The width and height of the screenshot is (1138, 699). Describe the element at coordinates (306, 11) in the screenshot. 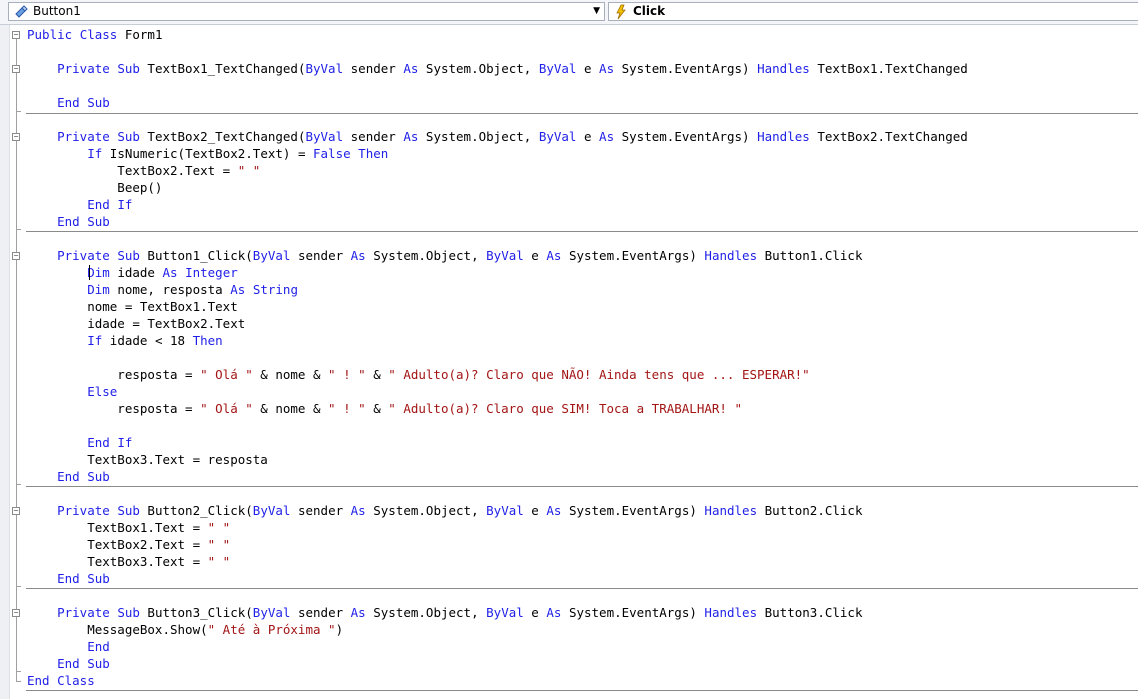

I see `object-dropdown: Button1 ▼` at that location.